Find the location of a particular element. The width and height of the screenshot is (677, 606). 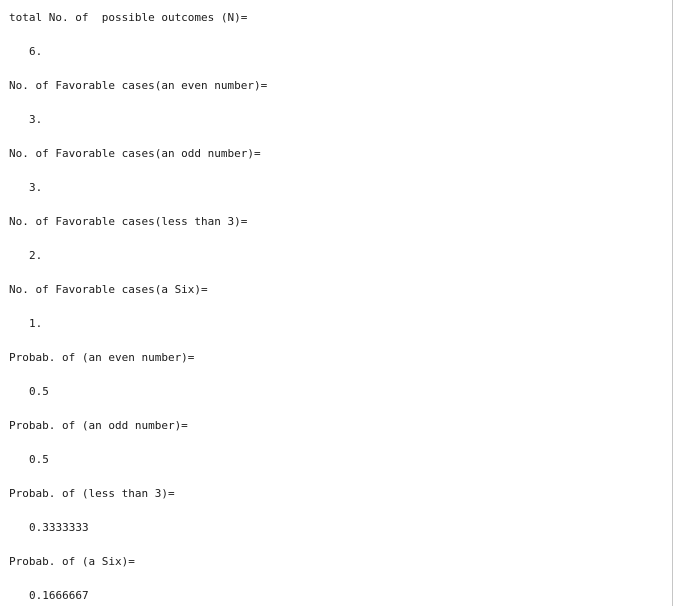

output-label: Probab. of (an even number)= is located at coordinates (102, 357).